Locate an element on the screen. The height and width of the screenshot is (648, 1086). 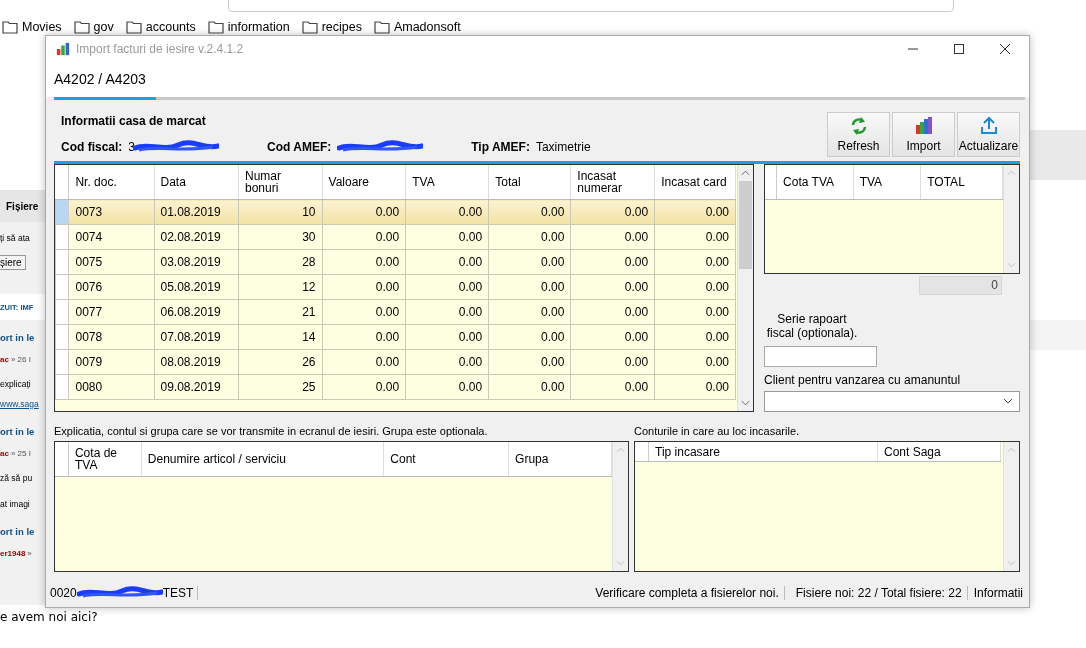
table-cell: 06.08.2019 is located at coordinates (196, 312).